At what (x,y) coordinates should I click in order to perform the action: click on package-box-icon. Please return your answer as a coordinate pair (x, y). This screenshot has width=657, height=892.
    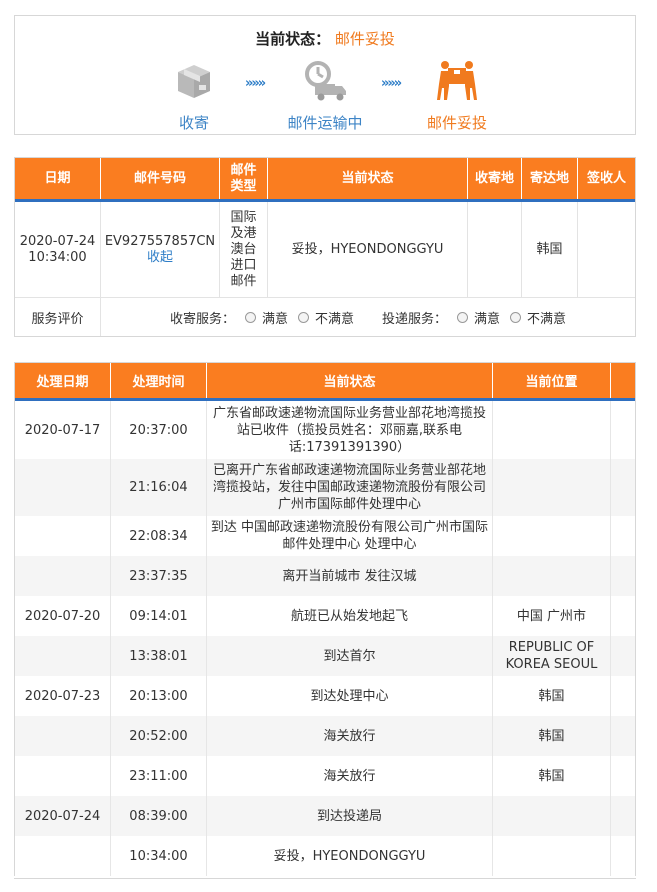
    Looking at the image, I should click on (194, 80).